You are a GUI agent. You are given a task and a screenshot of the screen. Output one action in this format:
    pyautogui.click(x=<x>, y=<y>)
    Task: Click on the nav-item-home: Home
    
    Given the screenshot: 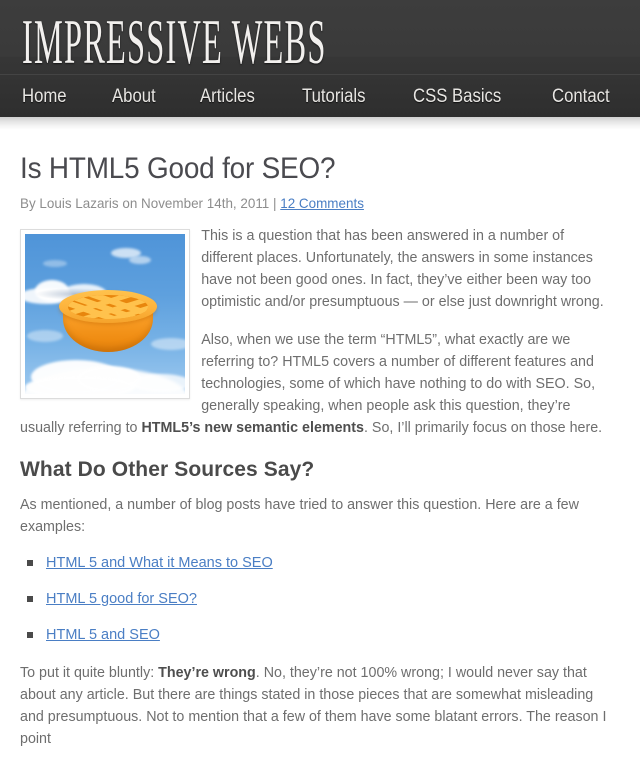 What is the action you would take?
    pyautogui.click(x=67, y=97)
    